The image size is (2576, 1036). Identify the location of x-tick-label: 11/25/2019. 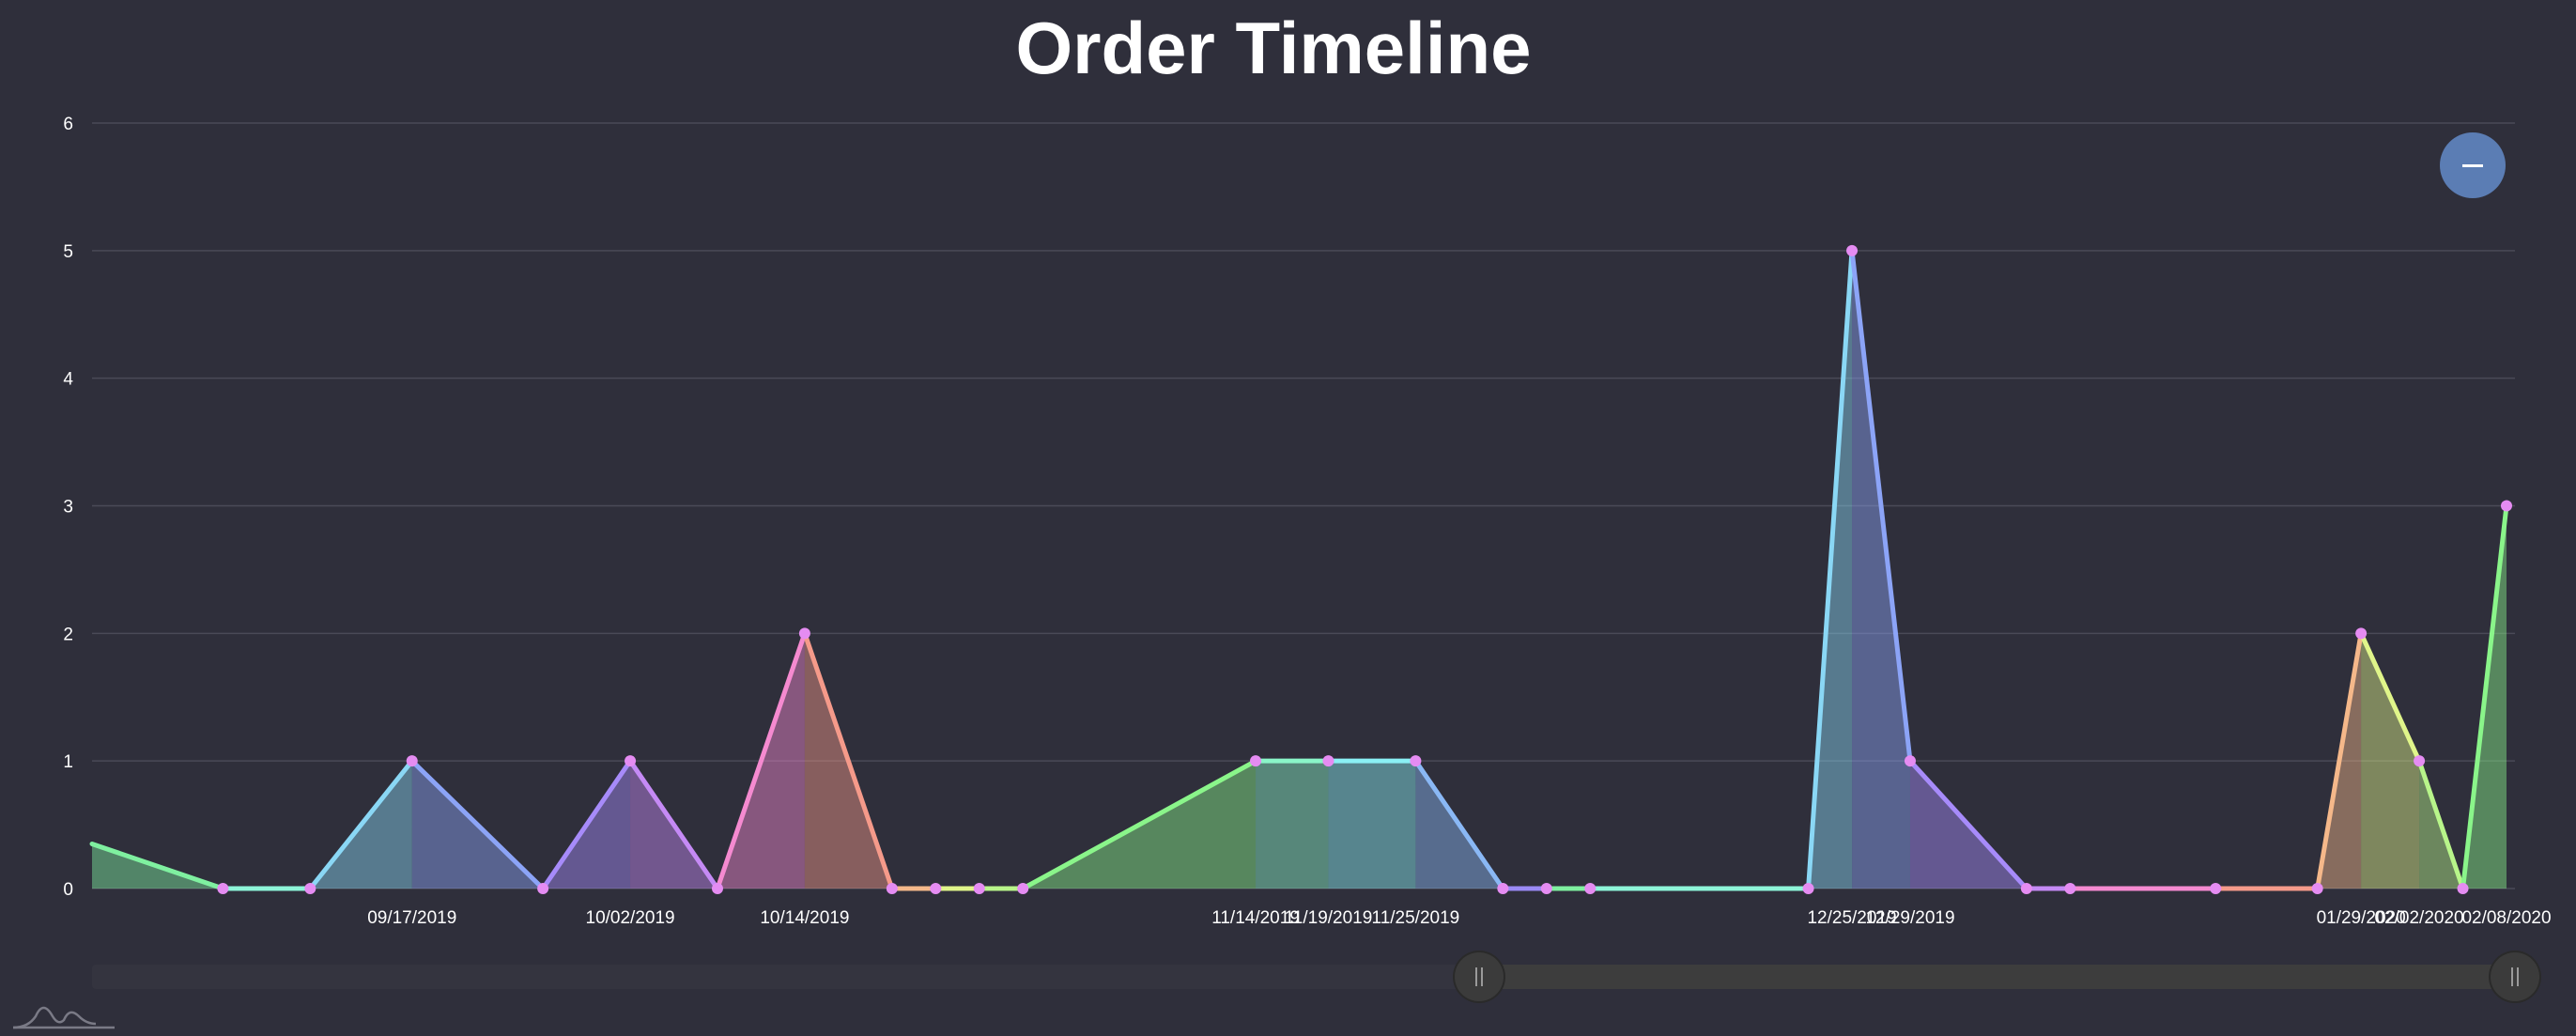
(1416, 918).